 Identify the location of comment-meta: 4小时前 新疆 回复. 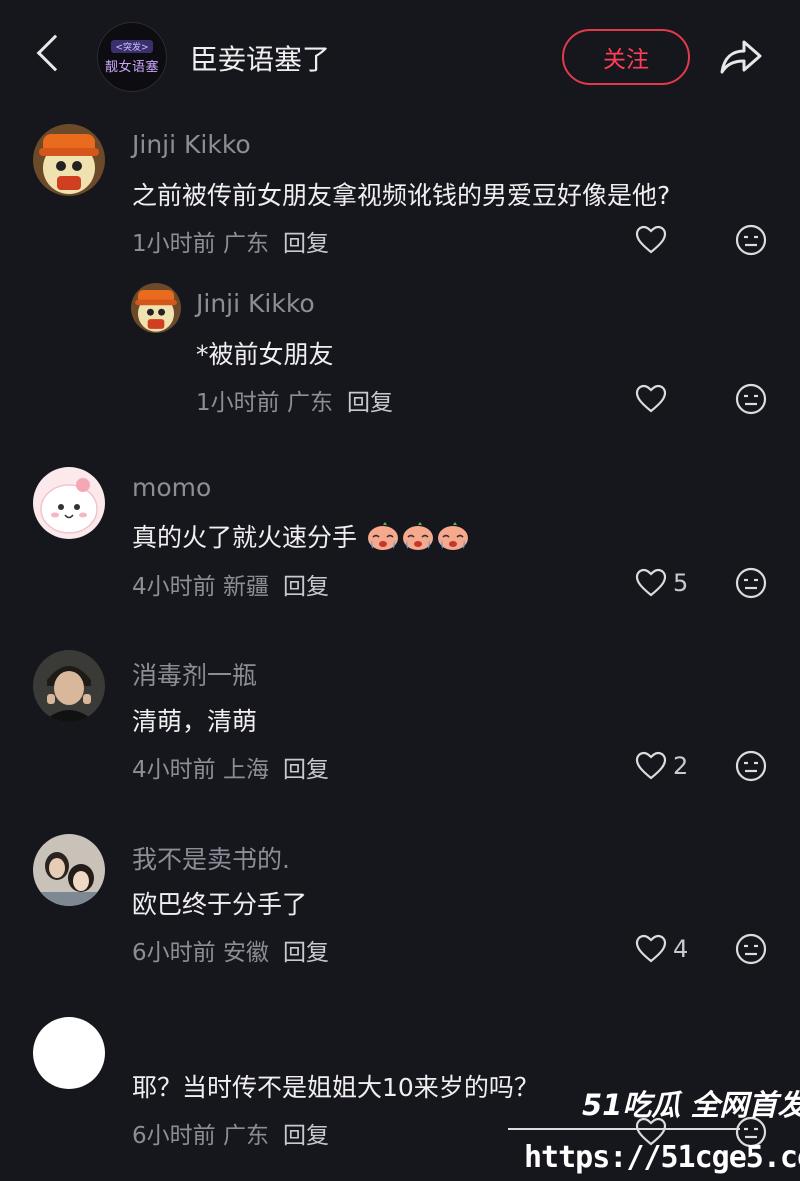
(230, 584).